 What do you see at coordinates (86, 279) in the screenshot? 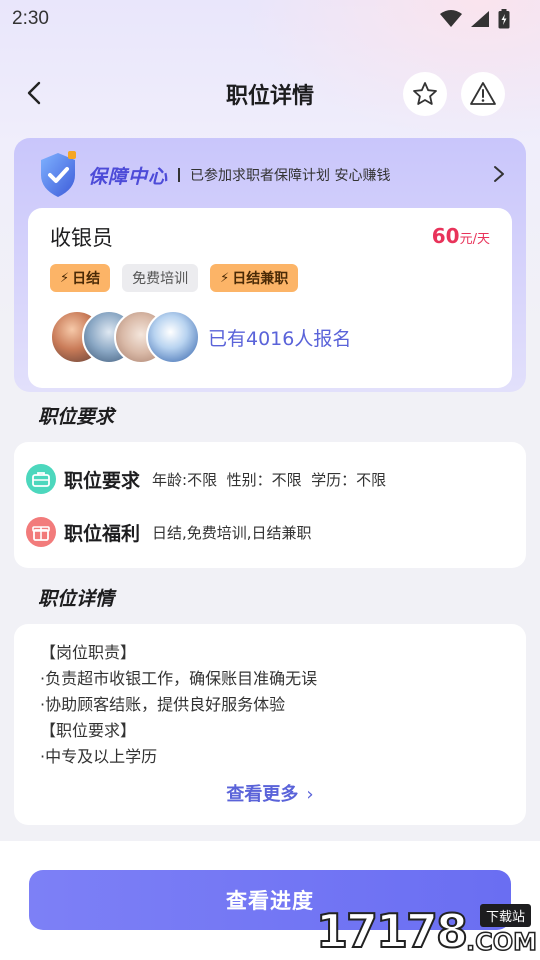
I see `tag-label: 日结` at bounding box center [86, 279].